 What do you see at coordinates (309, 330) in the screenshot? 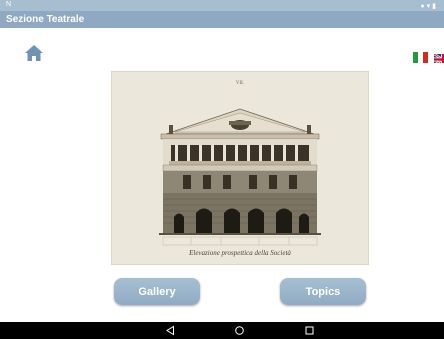
I see `recents-square-icon` at bounding box center [309, 330].